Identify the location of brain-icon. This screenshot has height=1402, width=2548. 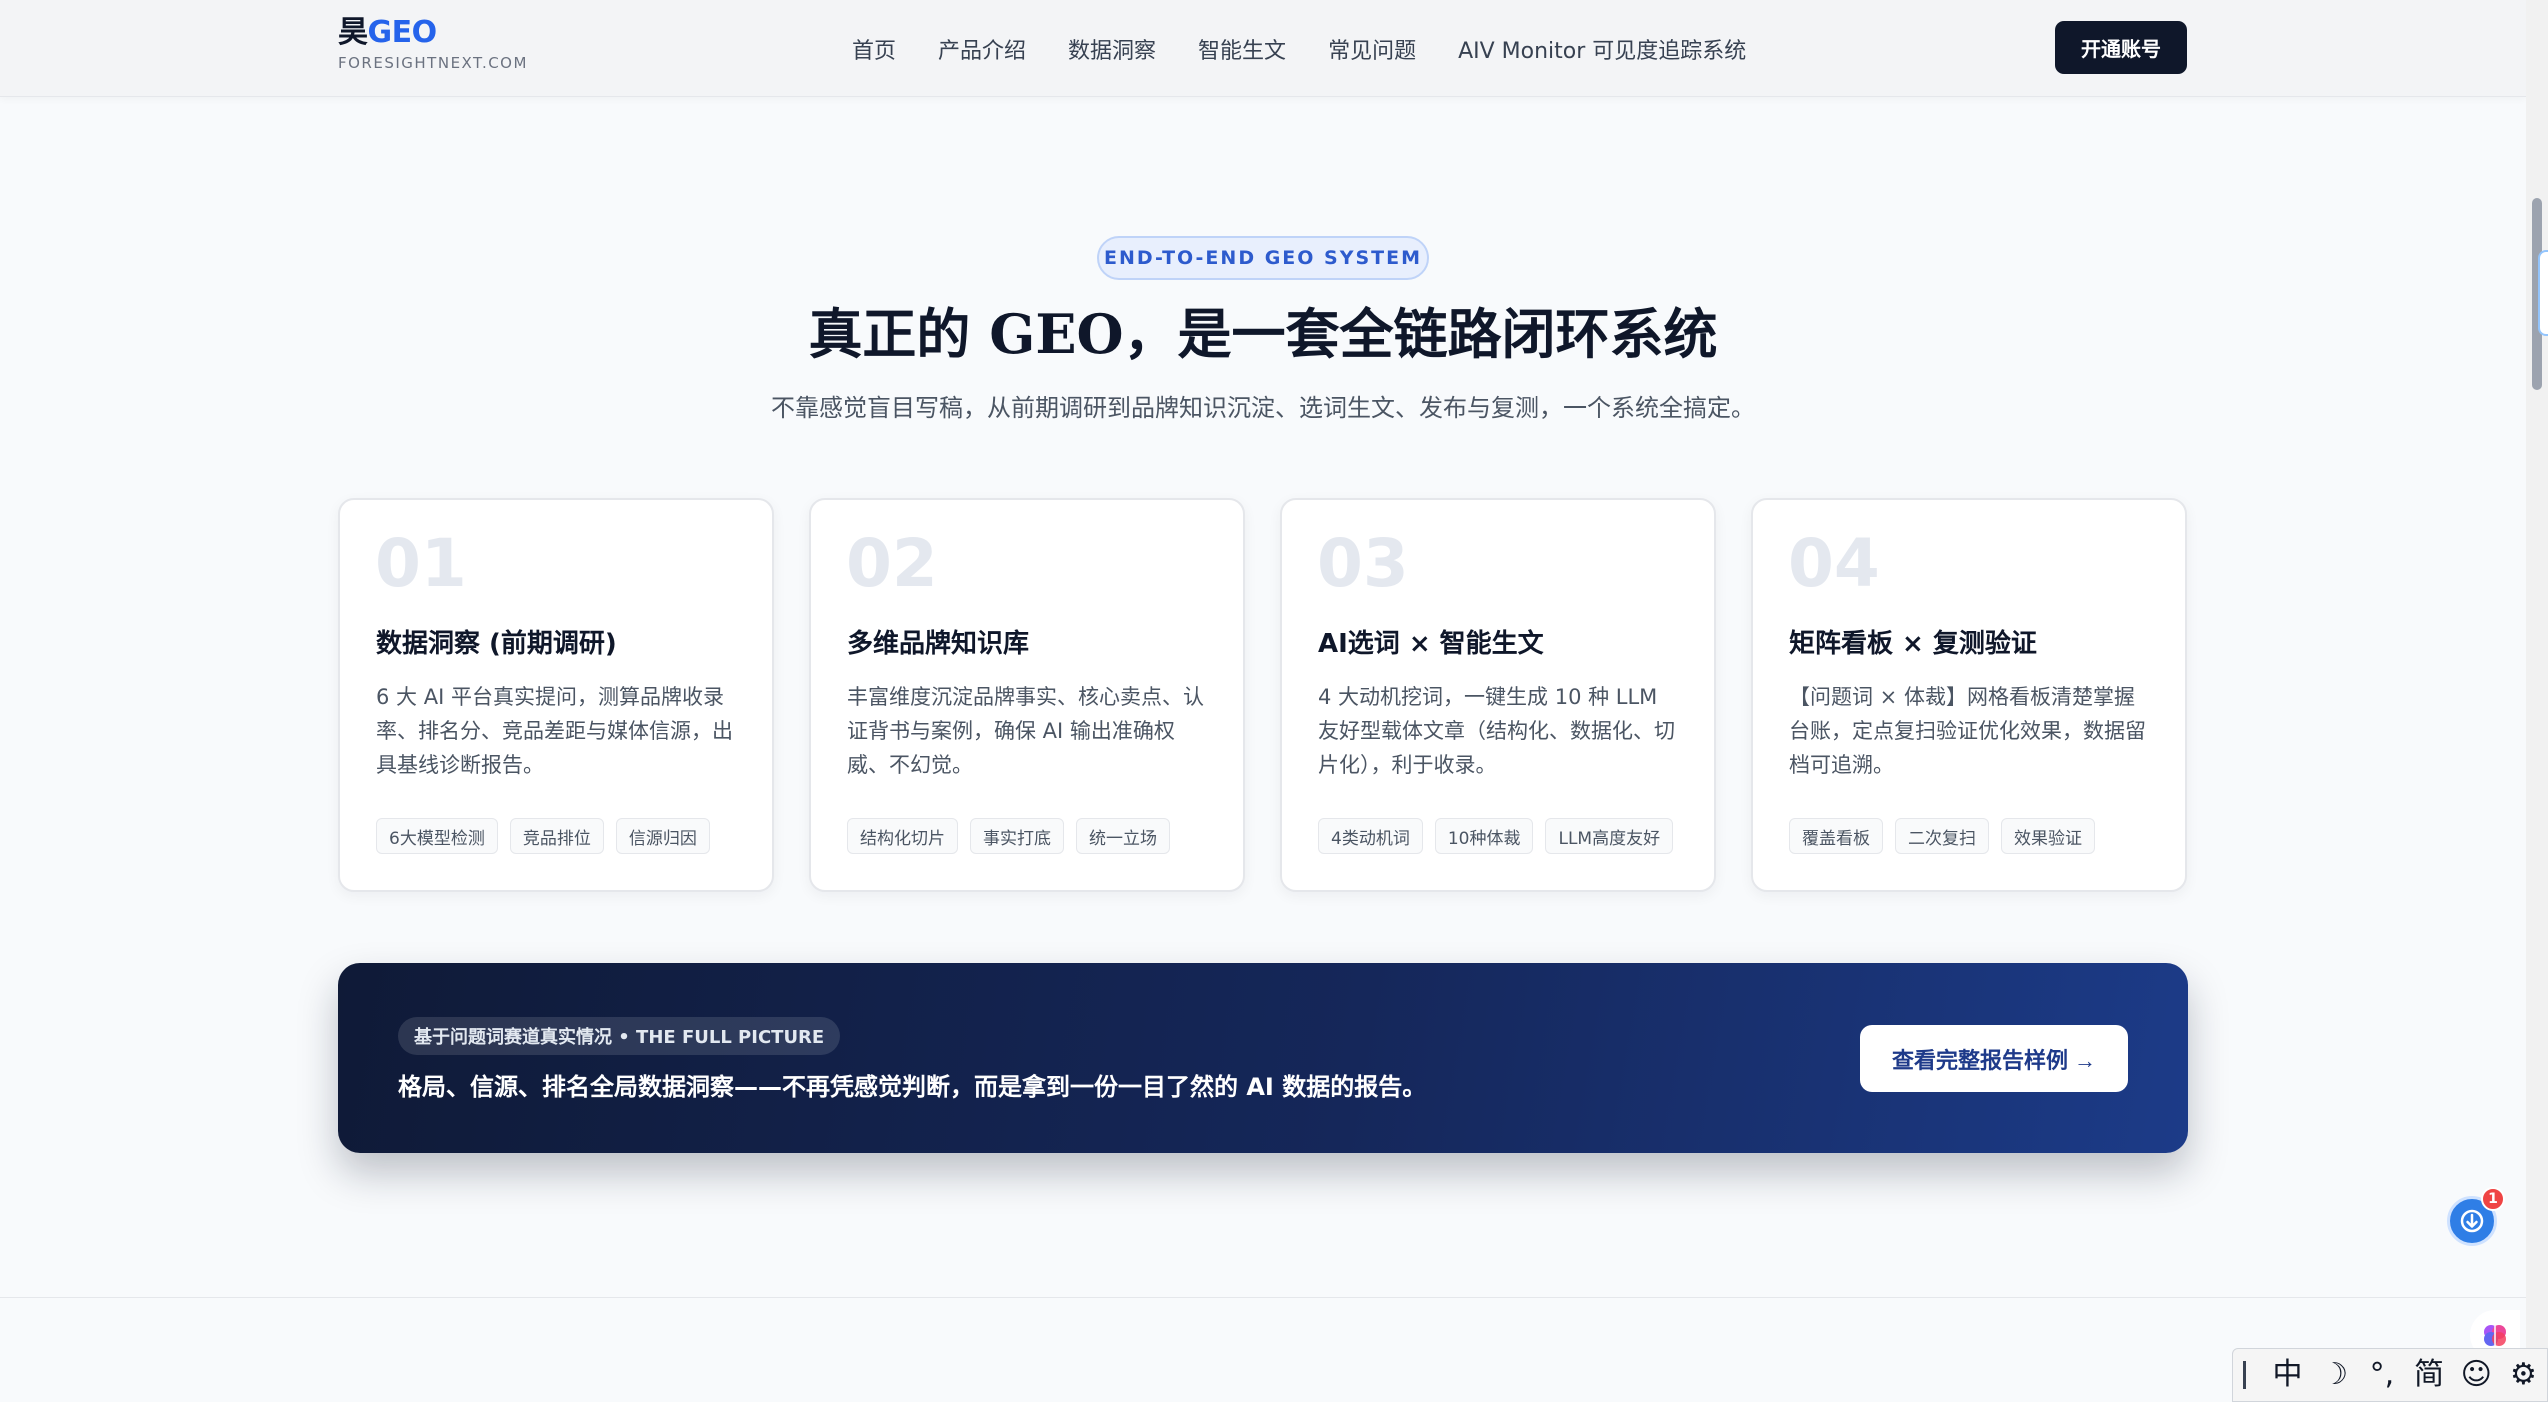
(2495, 1335).